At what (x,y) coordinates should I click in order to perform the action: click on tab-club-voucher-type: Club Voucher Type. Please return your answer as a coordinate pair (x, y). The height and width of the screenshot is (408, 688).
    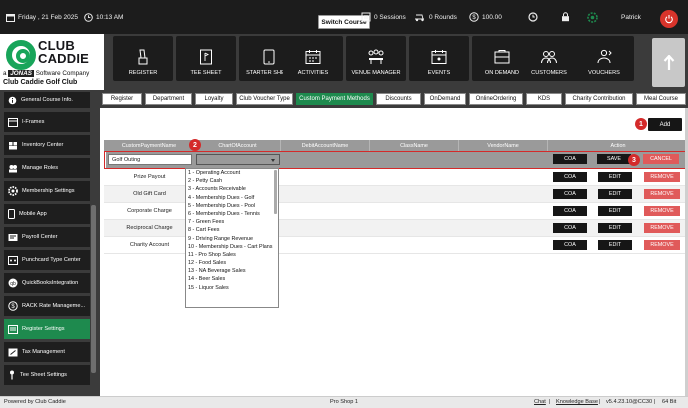
    Looking at the image, I should click on (264, 99).